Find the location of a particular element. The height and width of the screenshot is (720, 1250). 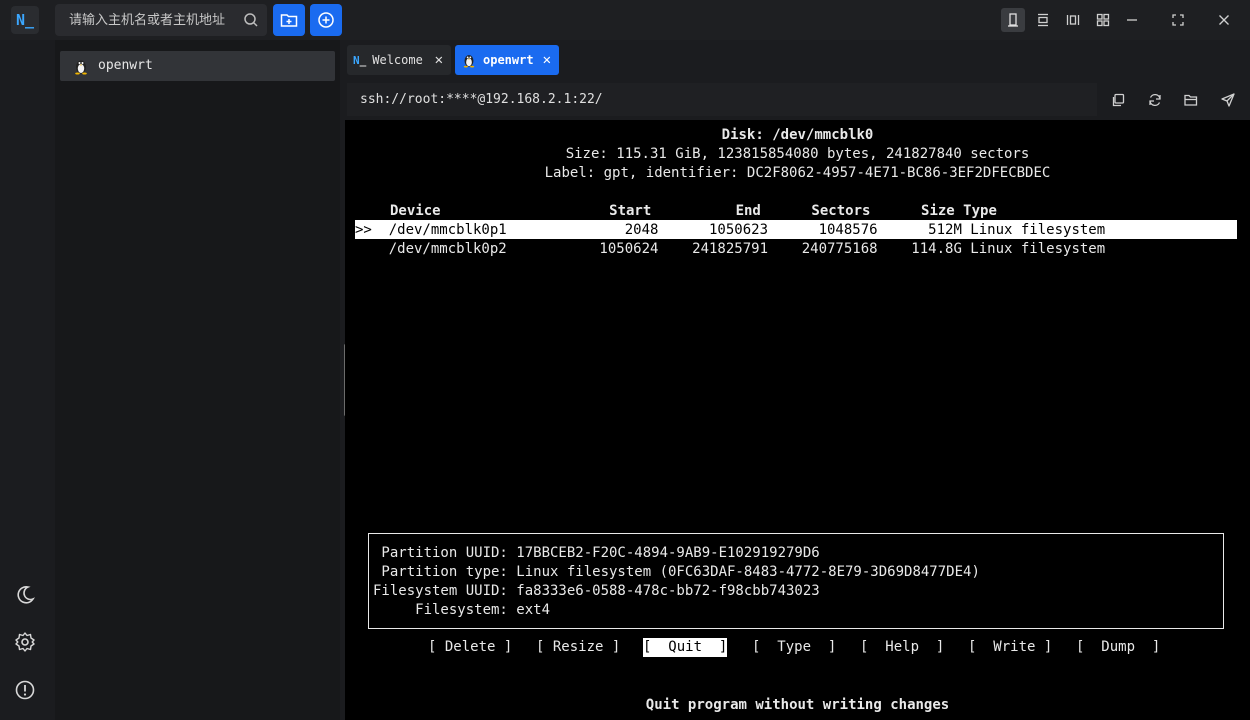

layout-single-button is located at coordinates (1013, 20).